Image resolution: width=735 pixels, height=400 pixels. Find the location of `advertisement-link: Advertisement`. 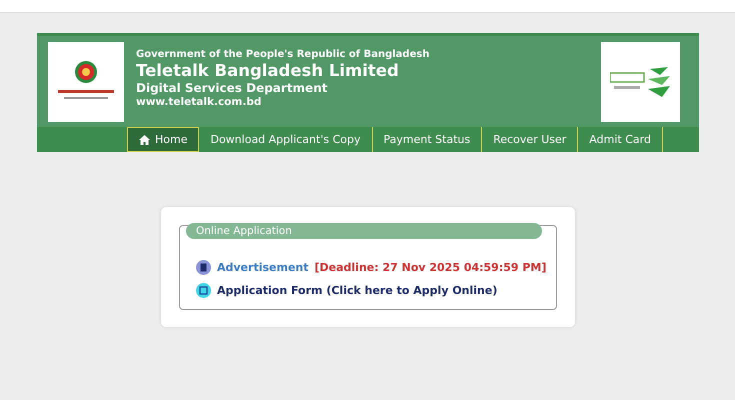

advertisement-link: Advertisement is located at coordinates (262, 267).